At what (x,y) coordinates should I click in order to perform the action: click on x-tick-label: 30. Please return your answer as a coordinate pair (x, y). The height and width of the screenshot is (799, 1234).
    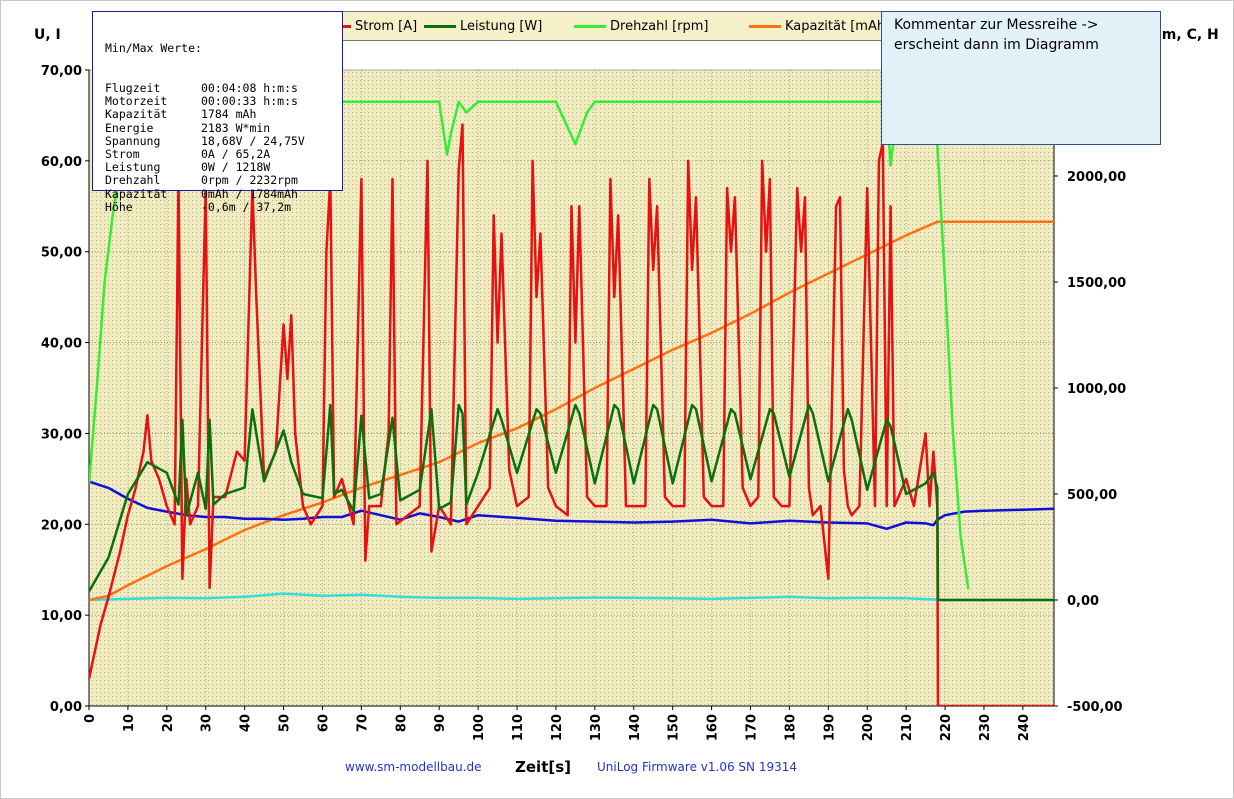
    Looking at the image, I should click on (207, 723).